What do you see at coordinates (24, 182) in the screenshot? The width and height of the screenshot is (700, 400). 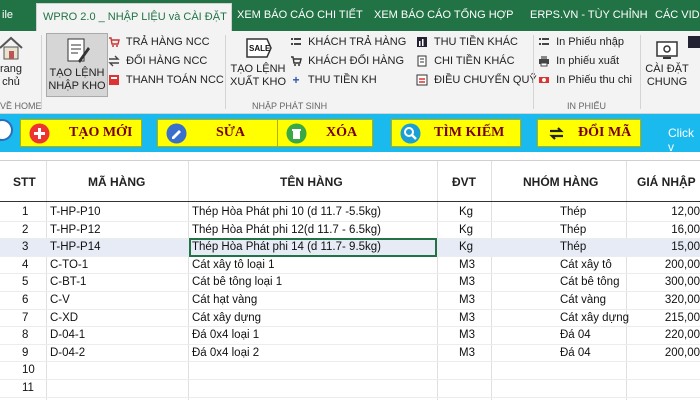 I see `header-stt: STT` at bounding box center [24, 182].